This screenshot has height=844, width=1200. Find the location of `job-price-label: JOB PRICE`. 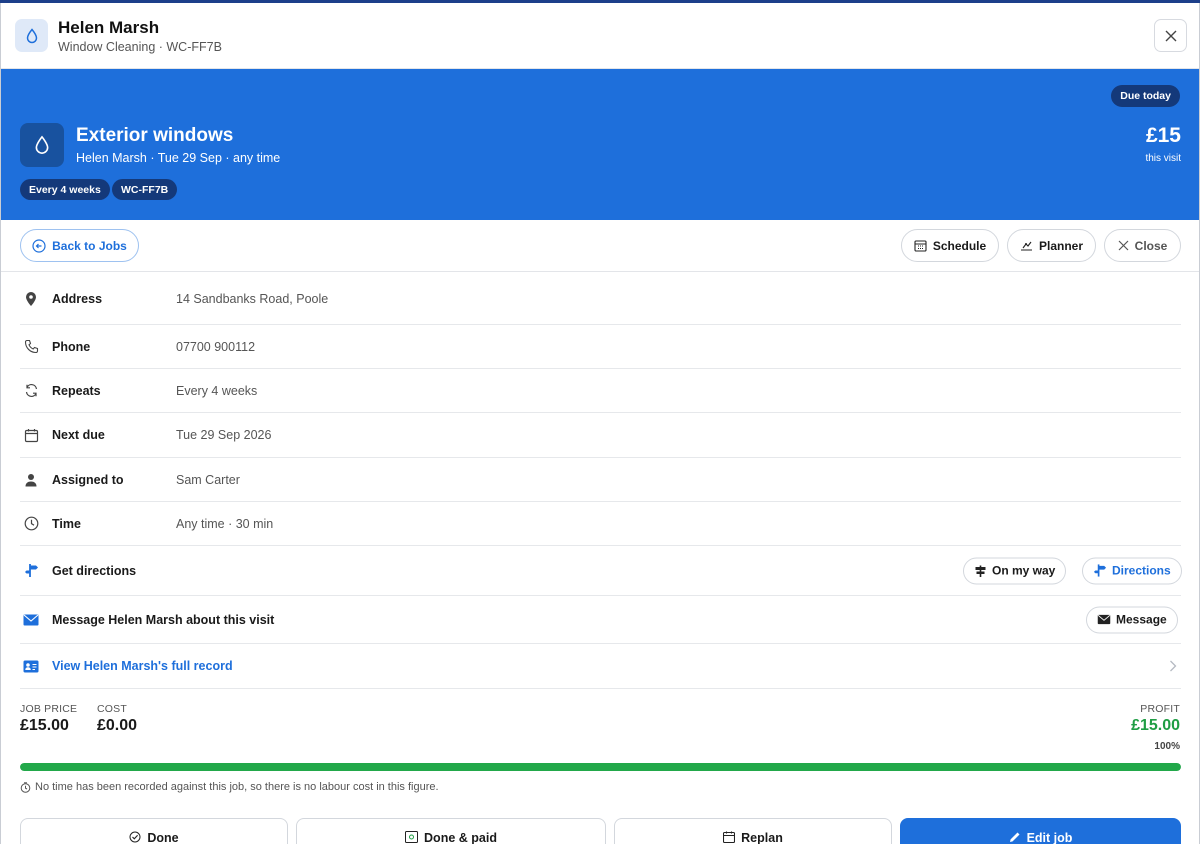

job-price-label: JOB PRICE is located at coordinates (49, 709).